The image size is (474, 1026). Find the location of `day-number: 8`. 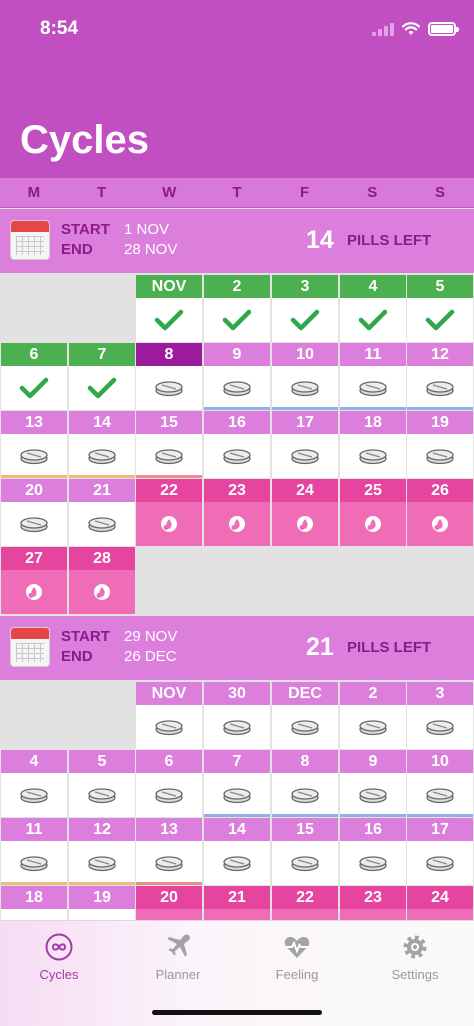

day-number: 8 is located at coordinates (169, 354).